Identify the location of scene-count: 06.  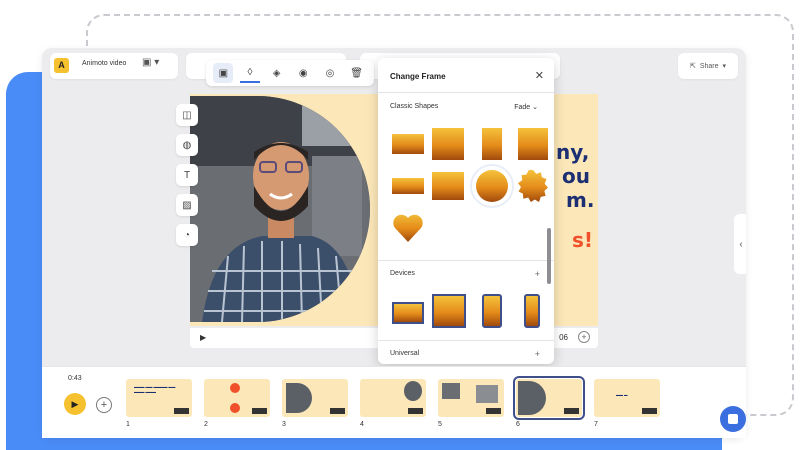
(563, 337).